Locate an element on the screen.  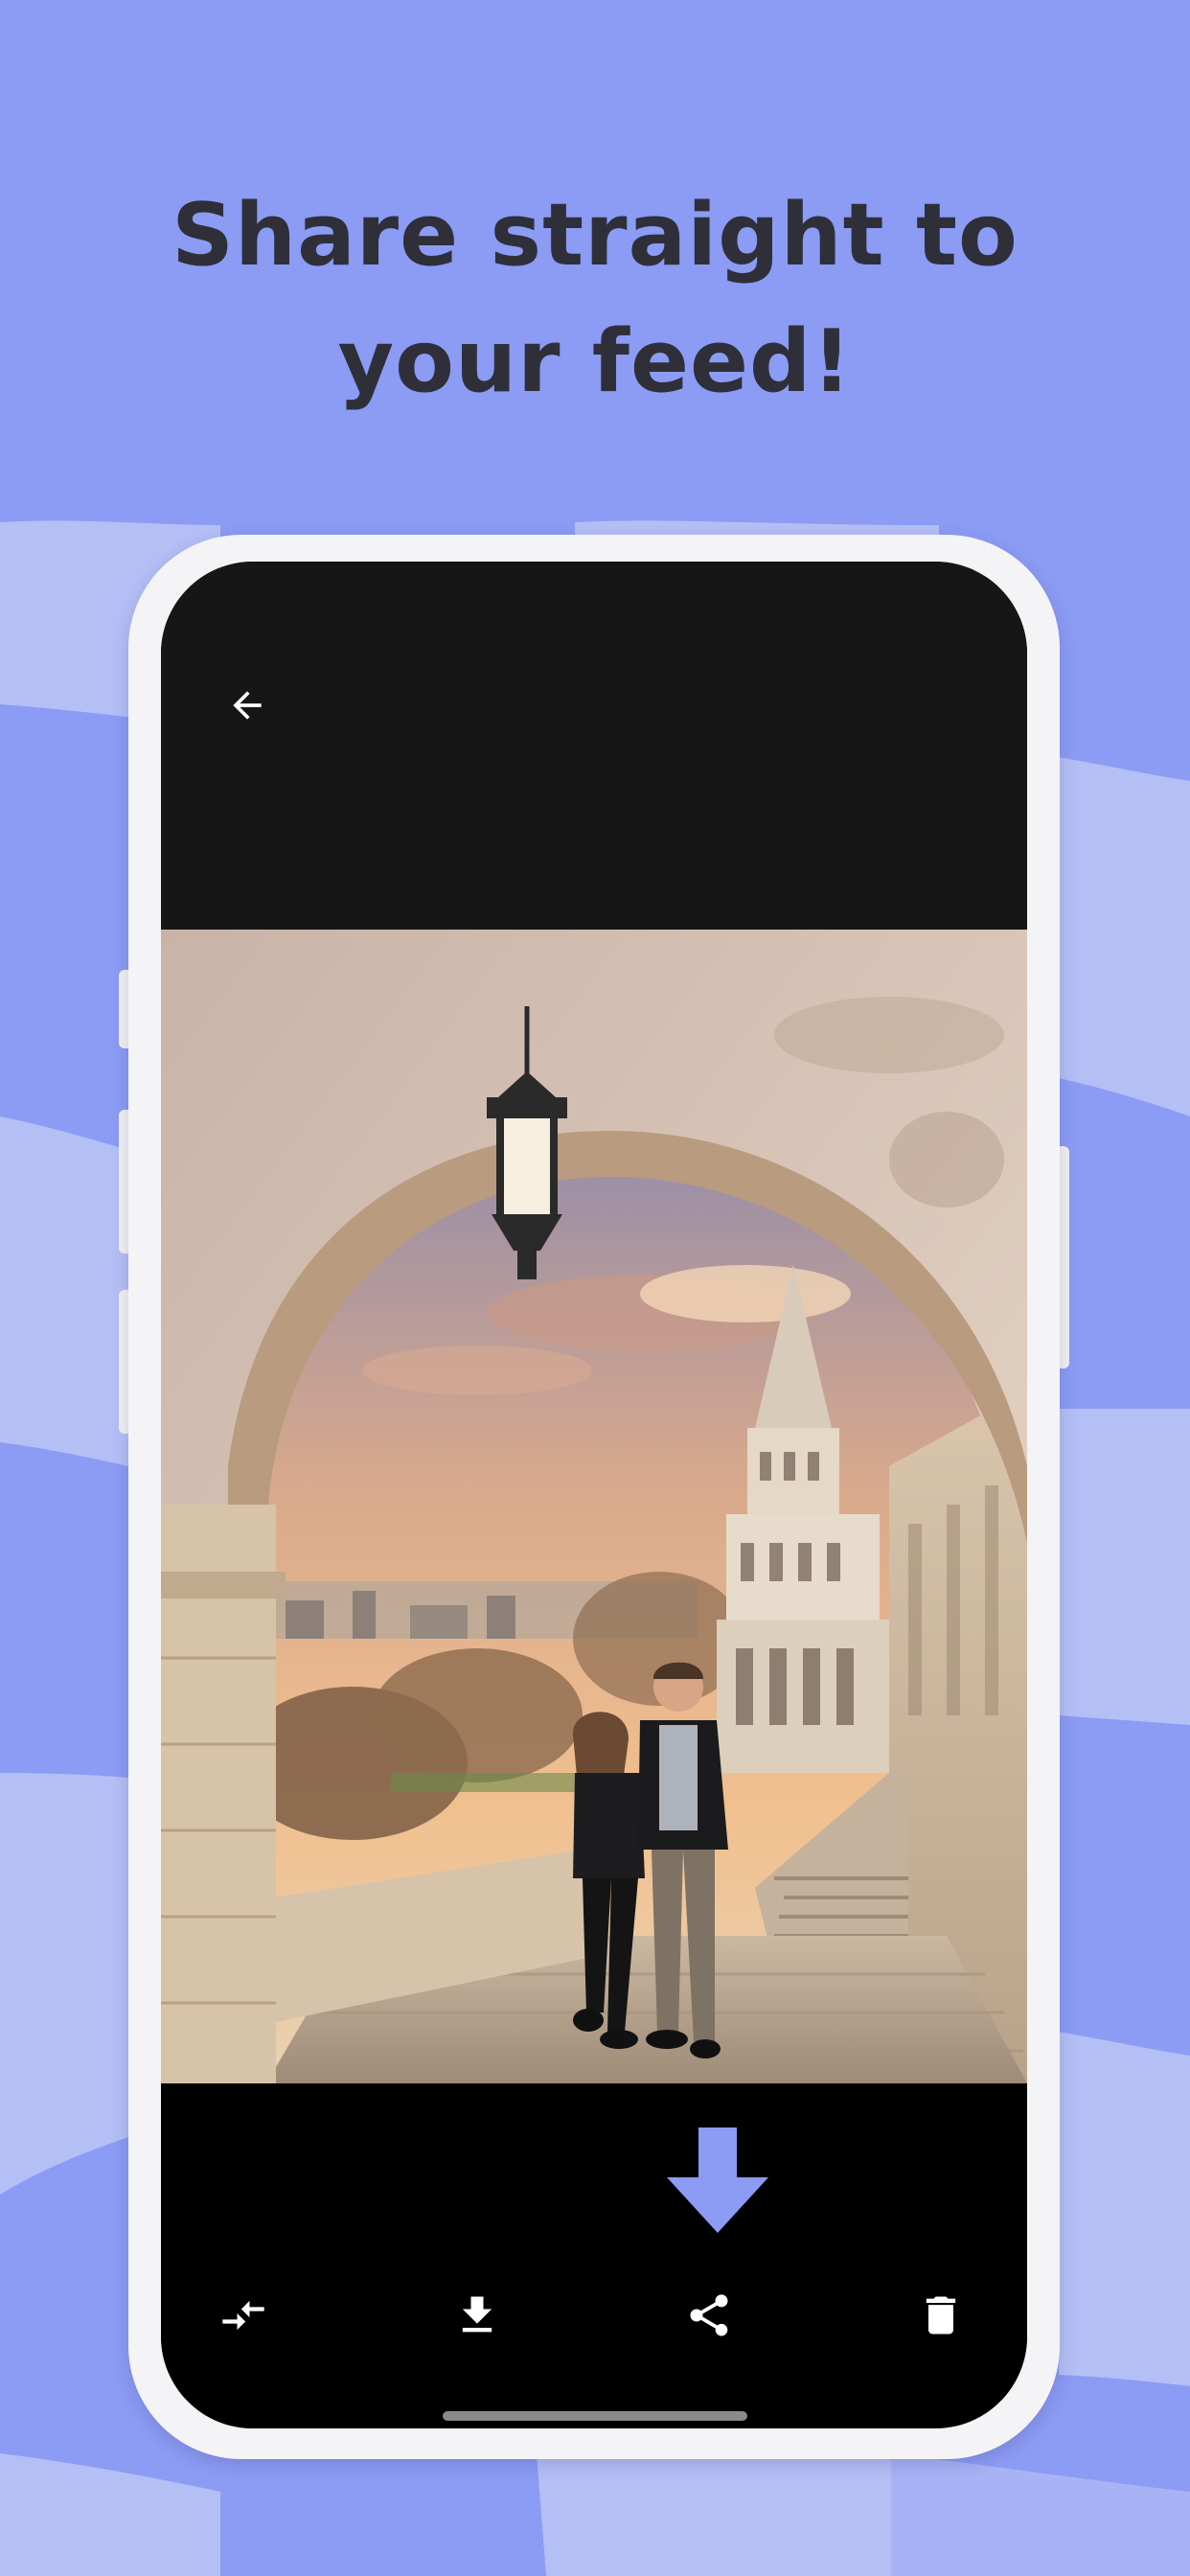
headline-line-1: Share straight to is located at coordinates (595, 235).